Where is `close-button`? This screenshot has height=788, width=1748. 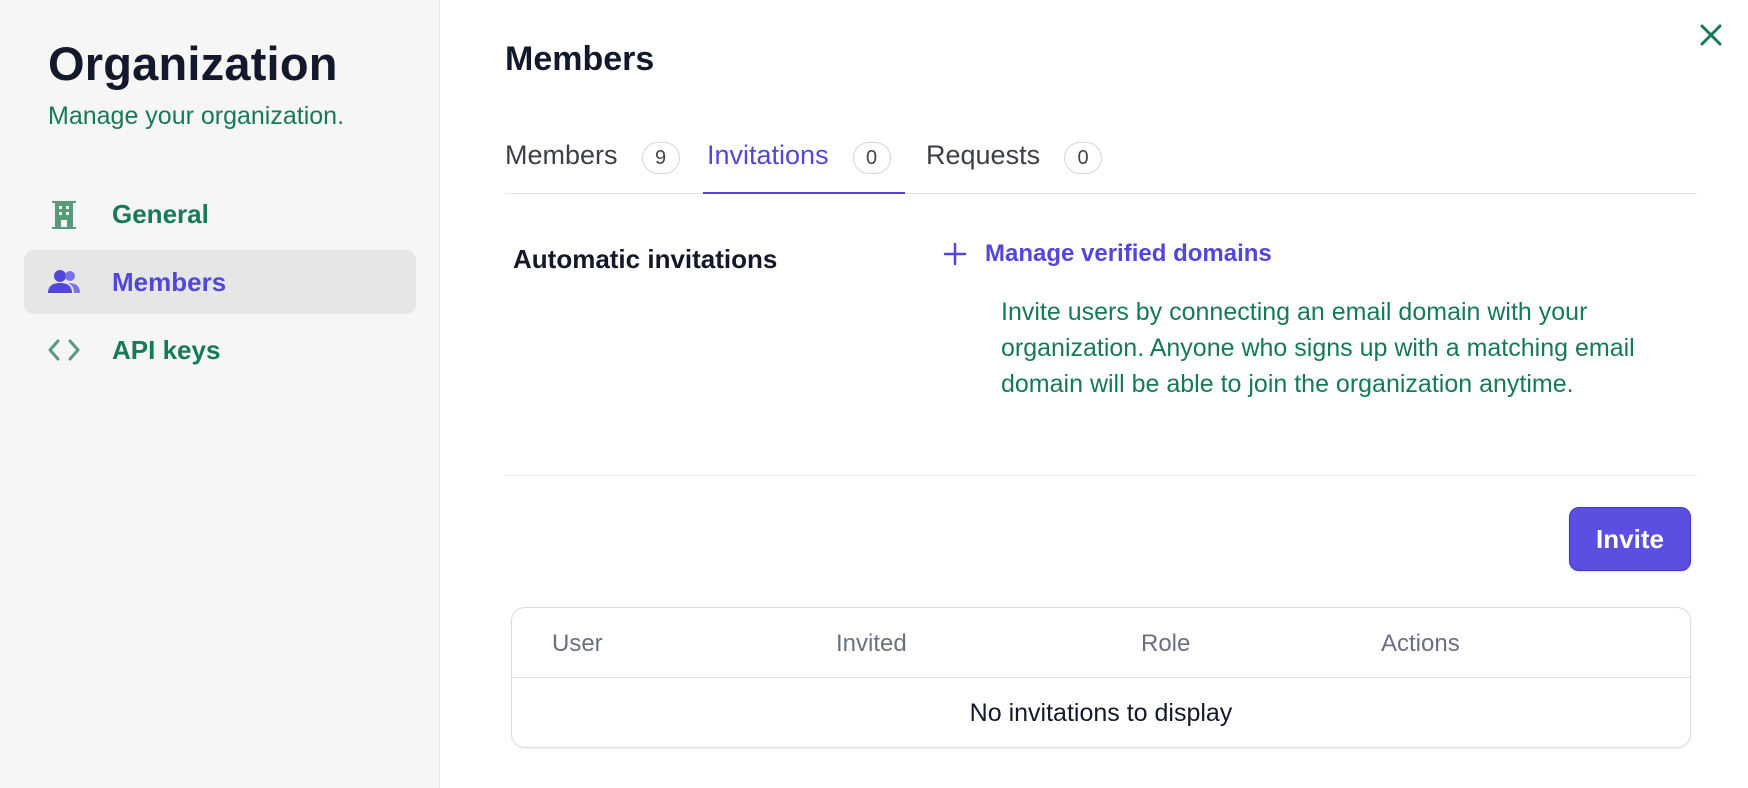 close-button is located at coordinates (1711, 35).